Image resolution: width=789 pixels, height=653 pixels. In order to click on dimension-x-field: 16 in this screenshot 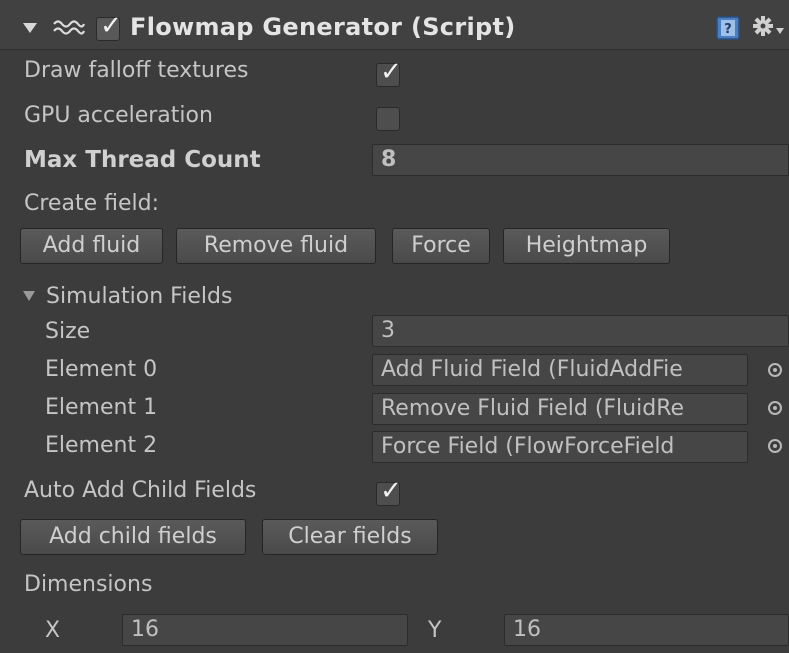, I will do `click(265, 630)`.